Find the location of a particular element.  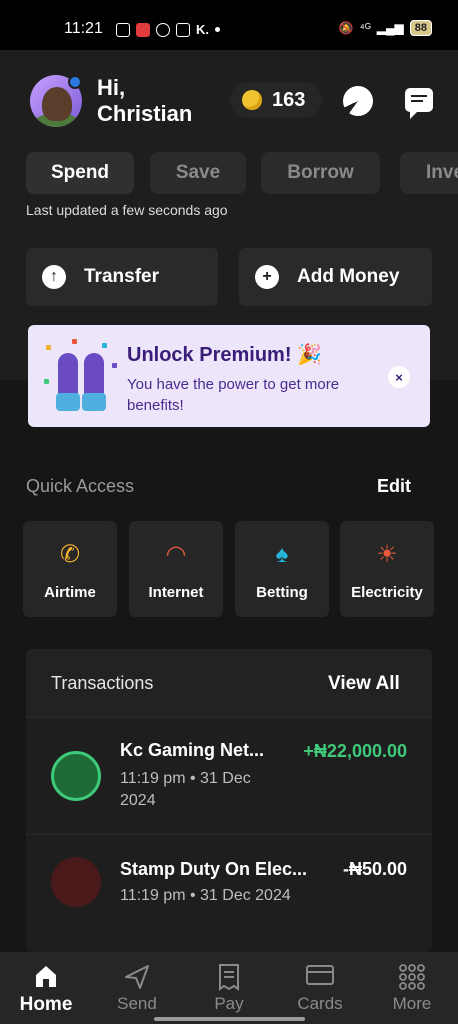

signal-icon: ▂▄▆ is located at coordinates (390, 28).